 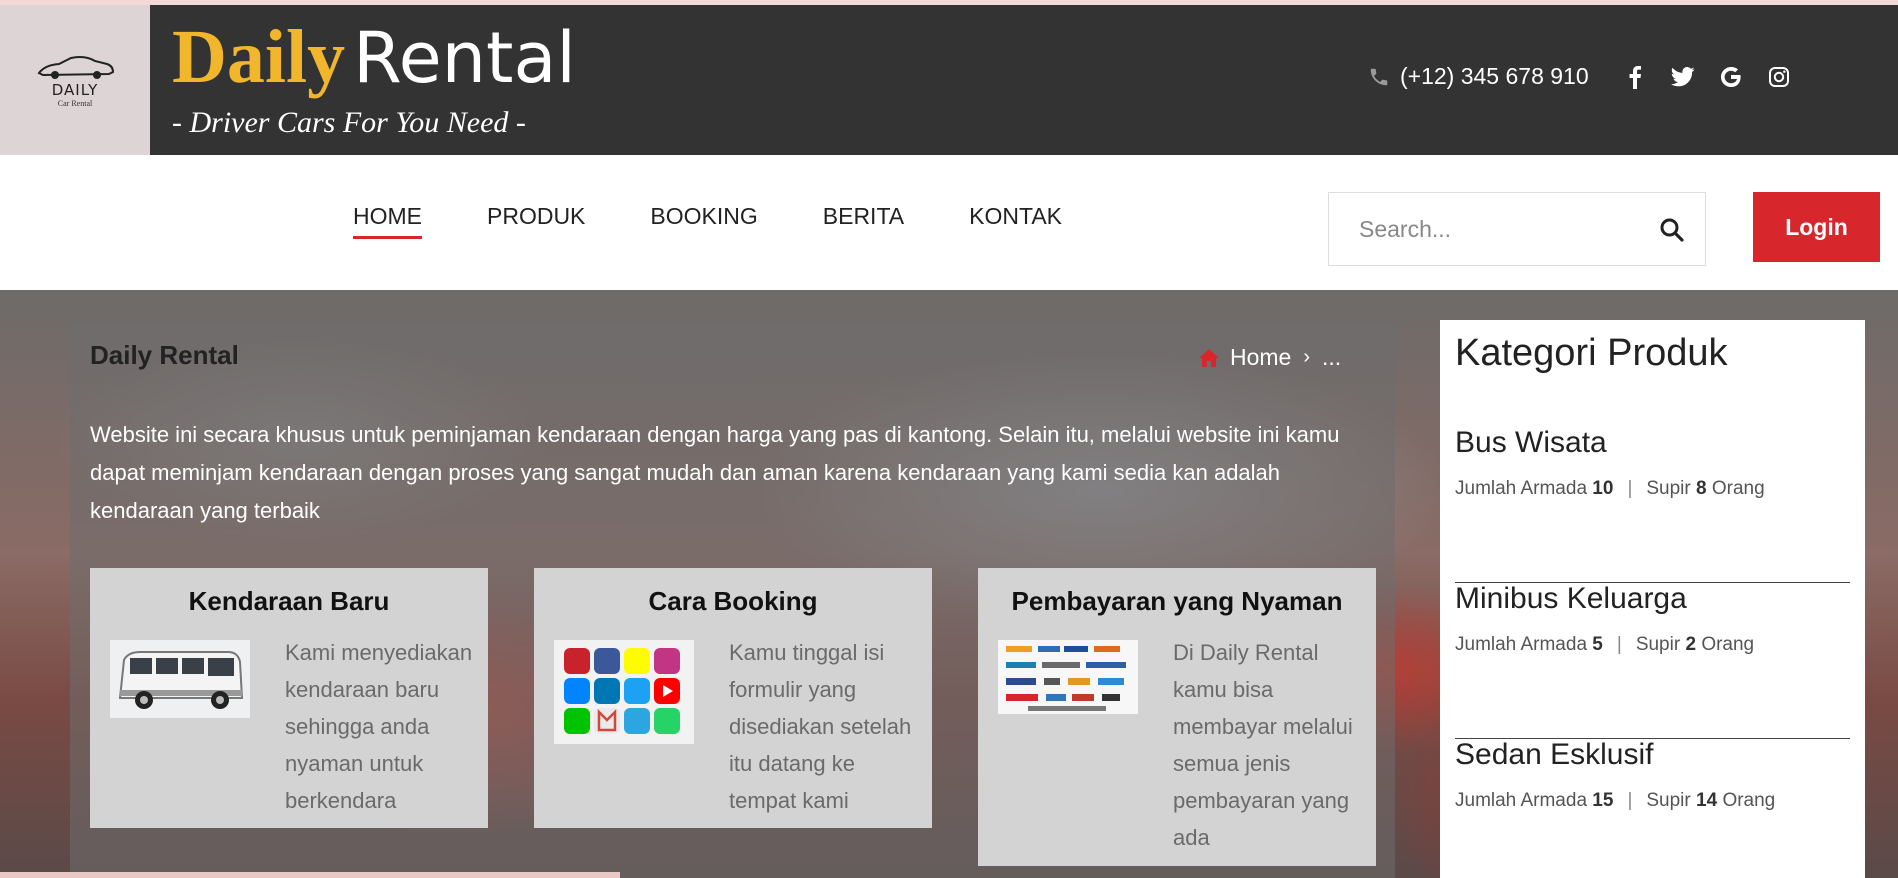 I want to click on instagram-icon, so click(x=1779, y=77).